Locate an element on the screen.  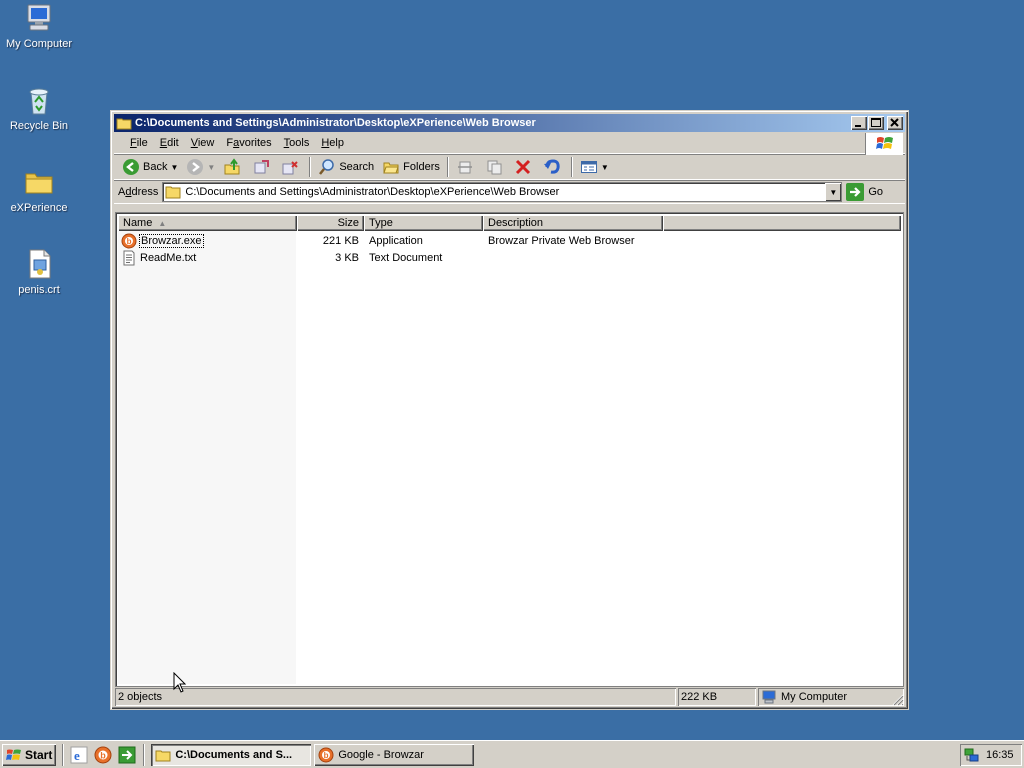
taskbar-separator is located at coordinates (63, 754).